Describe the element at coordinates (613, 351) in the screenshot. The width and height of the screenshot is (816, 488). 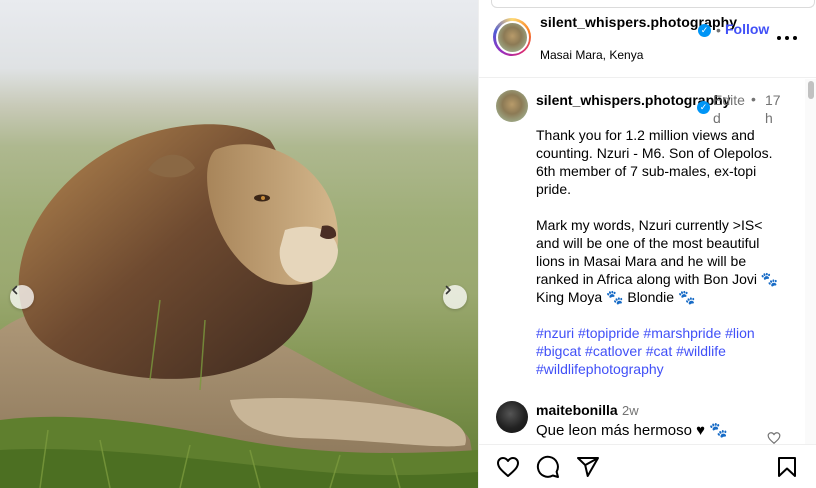
I see `hashtag-link: #catlover` at that location.